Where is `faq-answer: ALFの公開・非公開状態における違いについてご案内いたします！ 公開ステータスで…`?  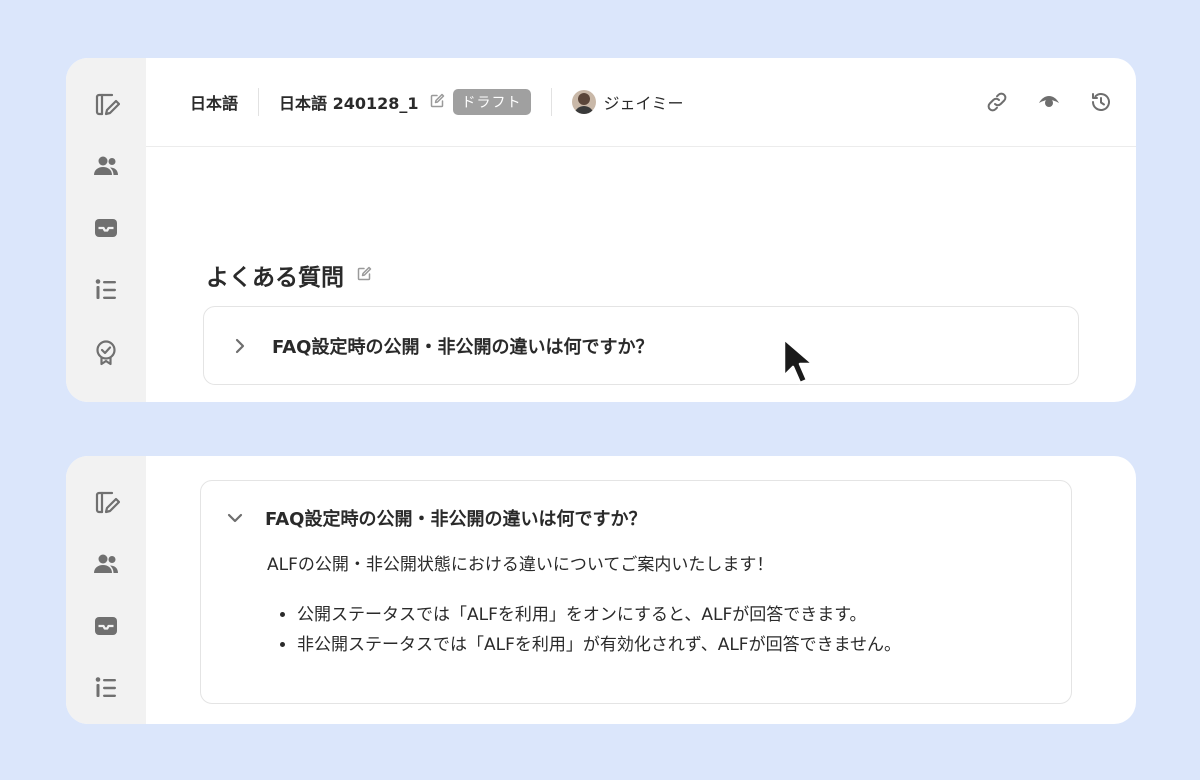 faq-answer: ALFの公開・非公開状態における違いについてご案内いたします！ 公開ステータスで… is located at coordinates (657, 605).